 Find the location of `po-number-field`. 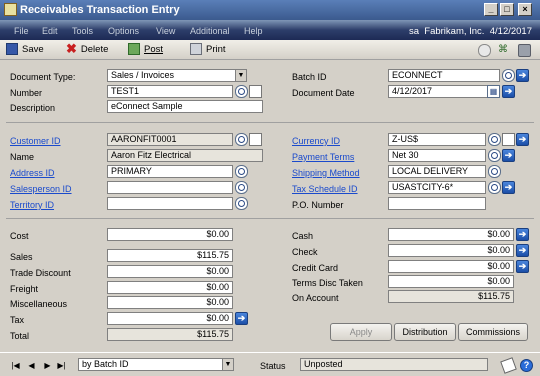

po-number-field is located at coordinates (437, 203).